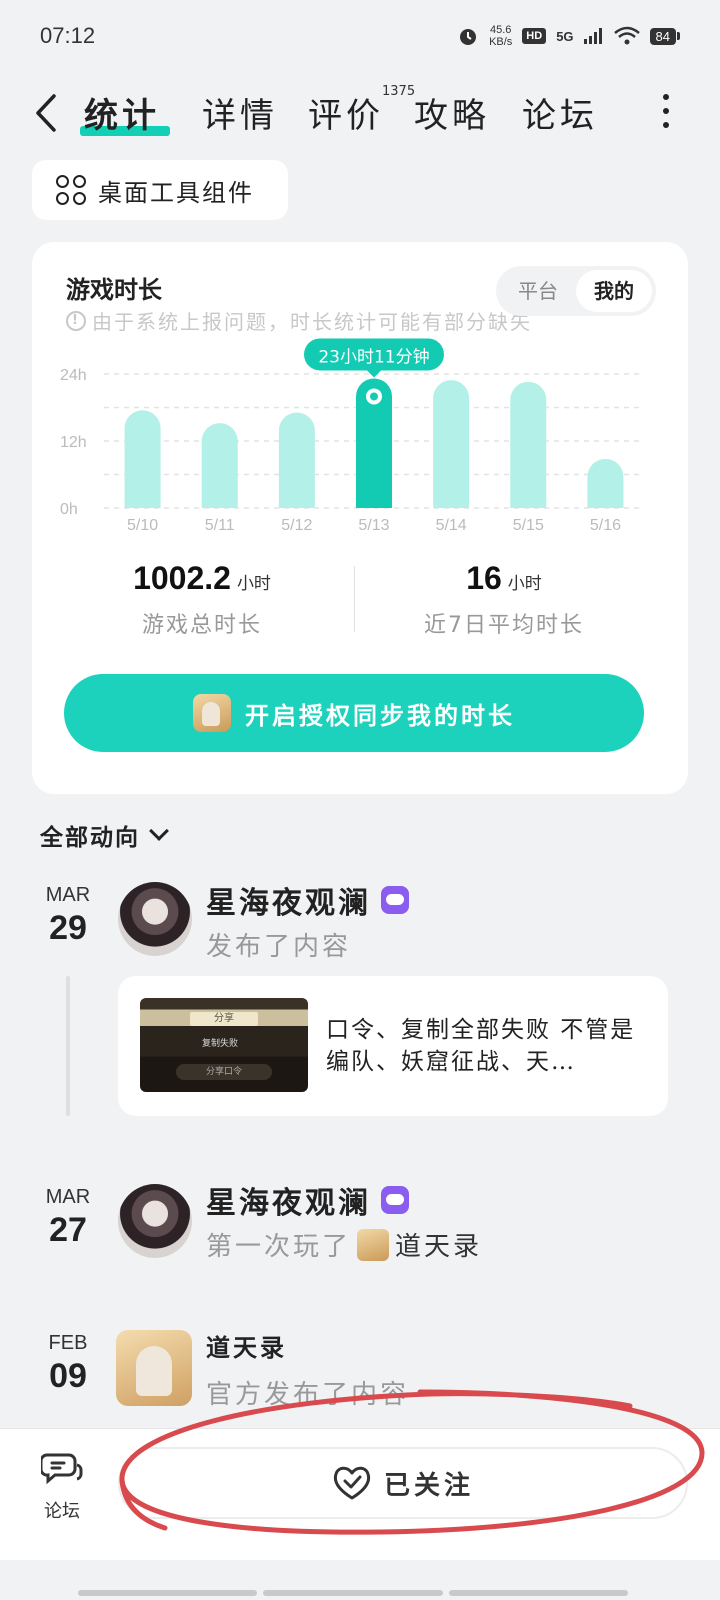 This screenshot has height=1600, width=720. I want to click on feed-date-day: 27, so click(68, 1230).